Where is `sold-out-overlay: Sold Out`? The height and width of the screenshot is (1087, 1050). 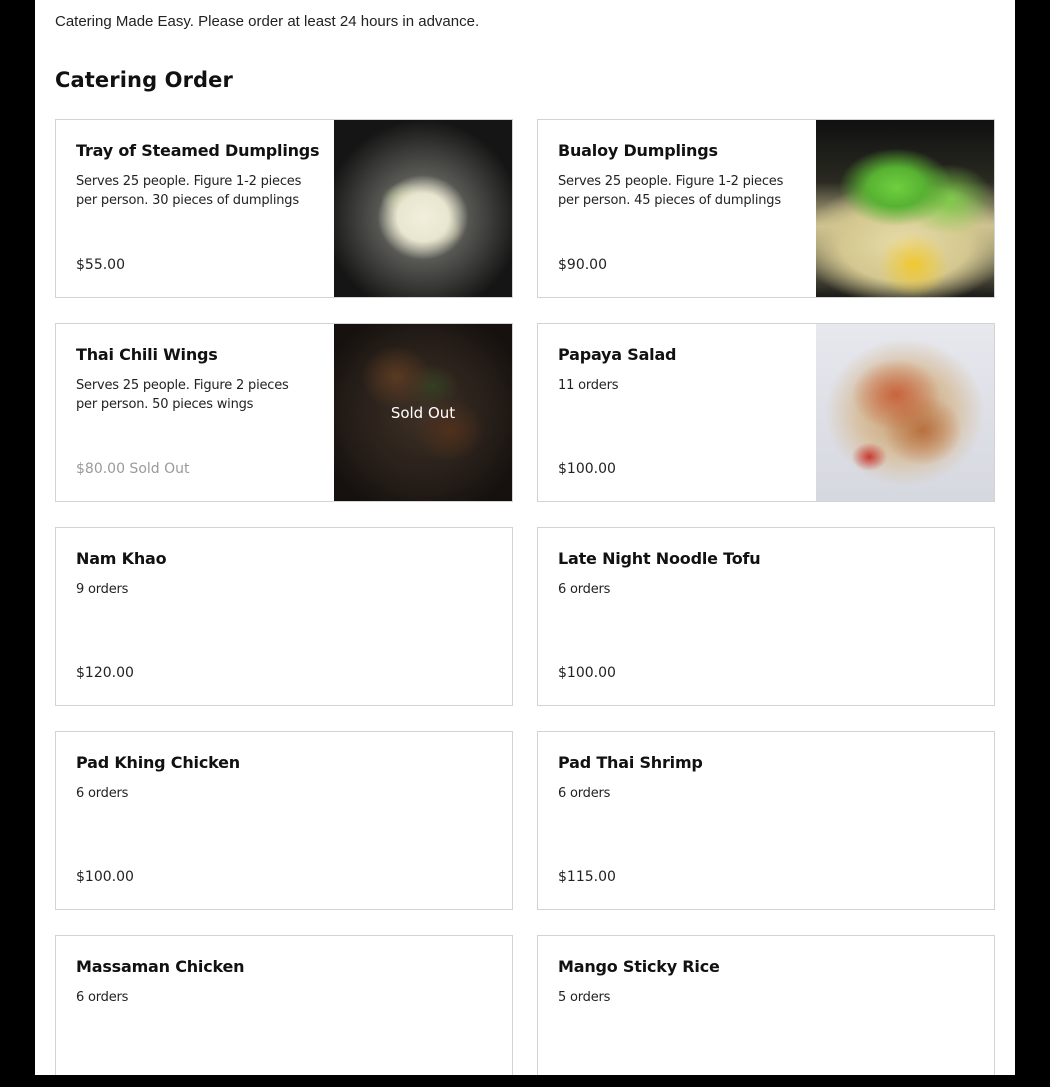
sold-out-overlay: Sold Out is located at coordinates (423, 412).